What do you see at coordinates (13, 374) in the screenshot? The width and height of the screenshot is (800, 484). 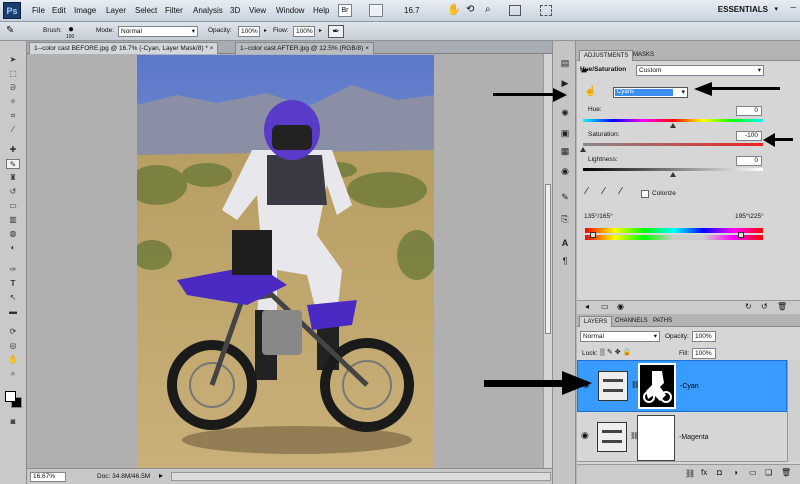 I see `zoom-tool-icon: ⌕` at bounding box center [13, 374].